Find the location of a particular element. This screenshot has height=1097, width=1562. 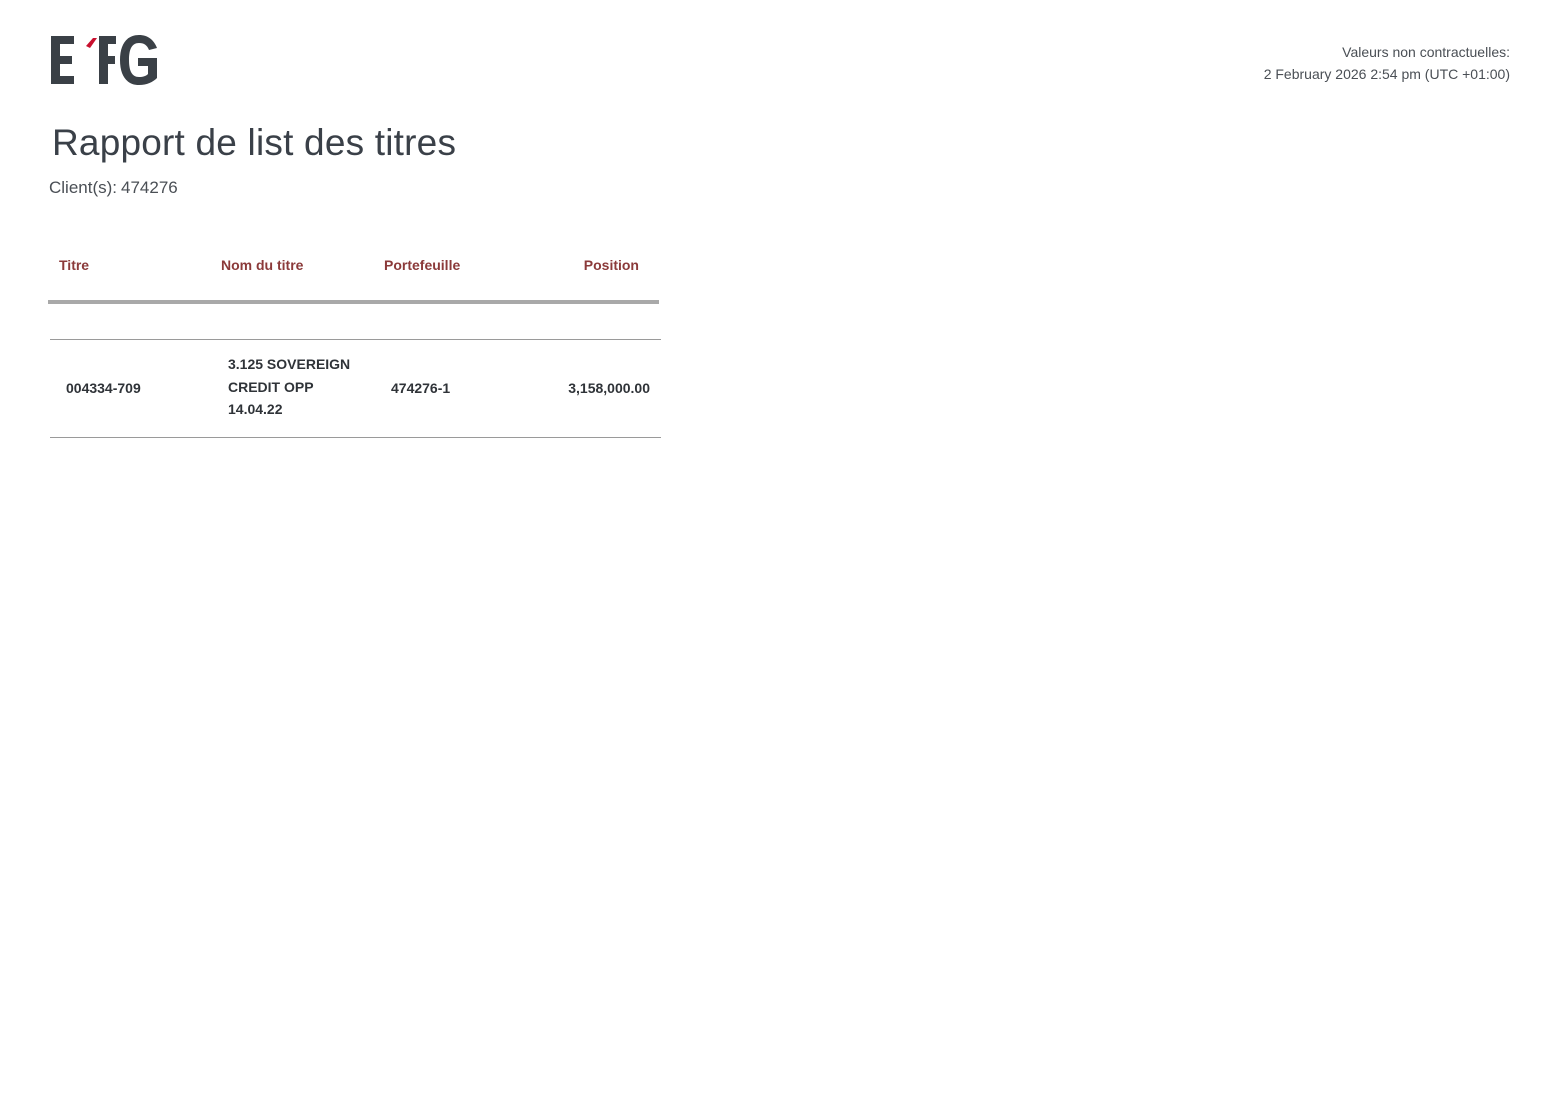

page-title: Rapport de list des titres is located at coordinates (254, 142).